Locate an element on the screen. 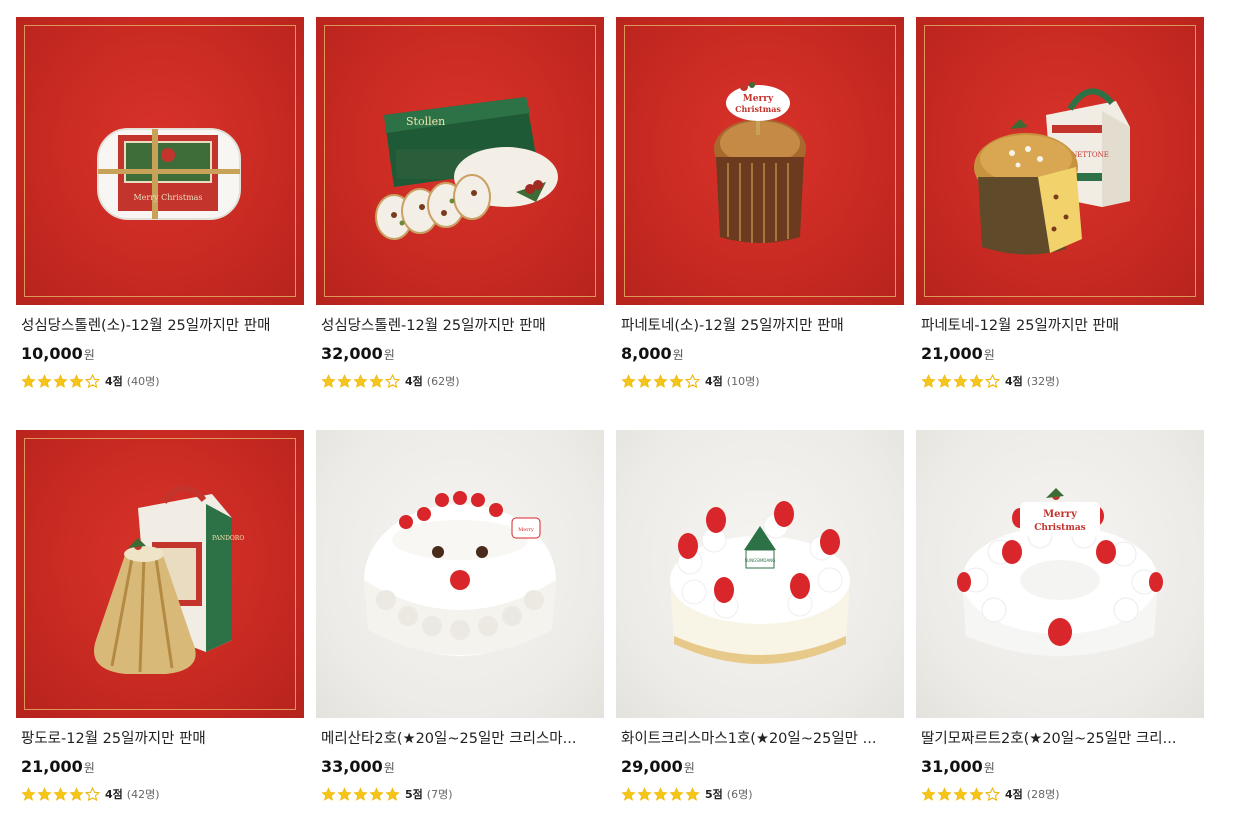  product-price: 10,000원 is located at coordinates (58, 353).